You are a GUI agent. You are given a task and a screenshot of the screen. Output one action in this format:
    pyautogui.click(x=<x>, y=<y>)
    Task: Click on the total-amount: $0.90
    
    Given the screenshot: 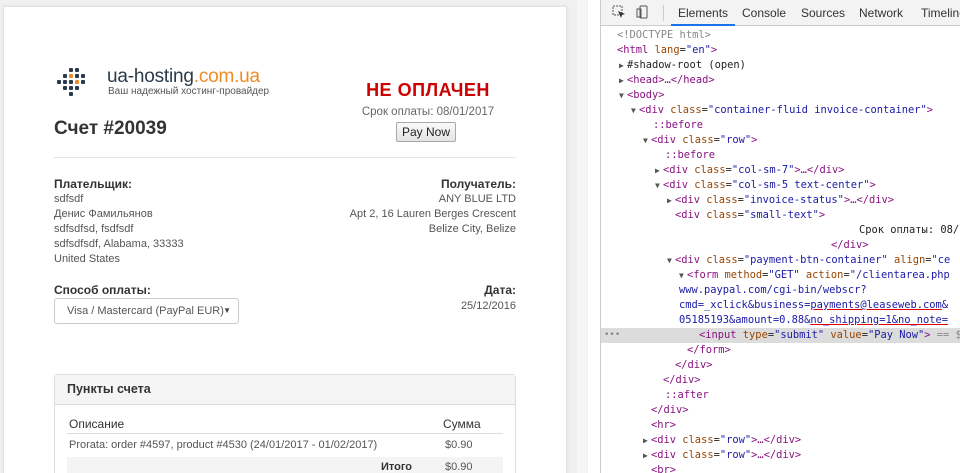 What is the action you would take?
    pyautogui.click(x=459, y=467)
    